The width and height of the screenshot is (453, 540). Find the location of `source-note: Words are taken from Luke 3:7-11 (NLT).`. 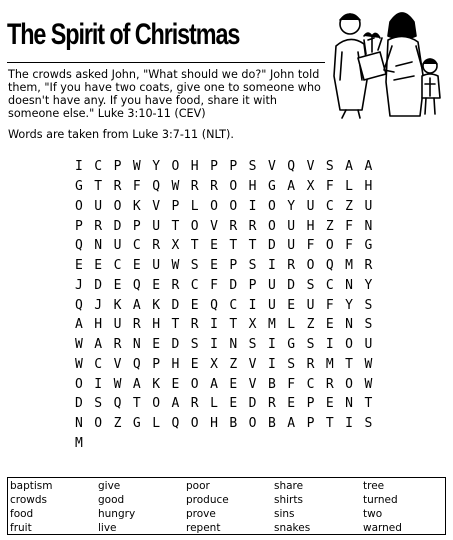

source-note: Words are taken from Luke 3:7-11 (NLT). is located at coordinates (121, 134).